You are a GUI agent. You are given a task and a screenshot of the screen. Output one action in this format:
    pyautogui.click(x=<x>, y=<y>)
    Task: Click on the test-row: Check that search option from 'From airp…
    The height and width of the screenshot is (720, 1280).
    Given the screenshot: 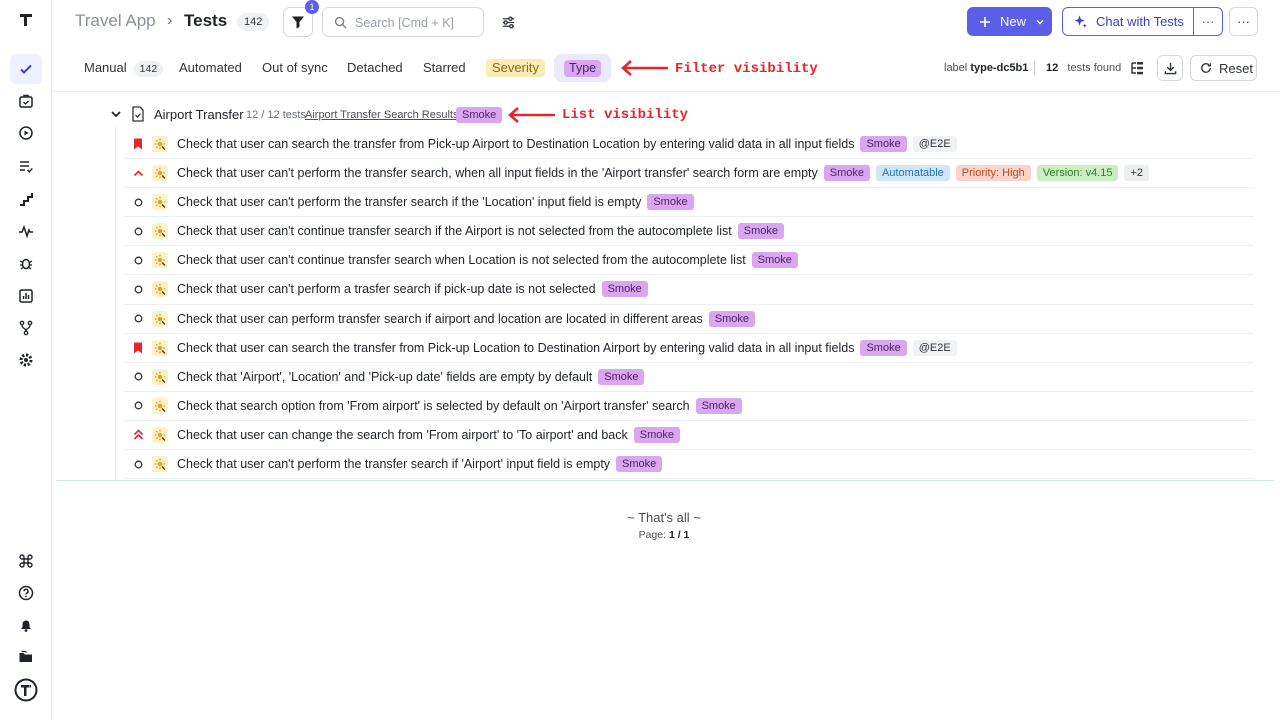 What is the action you would take?
    pyautogui.click(x=689, y=406)
    